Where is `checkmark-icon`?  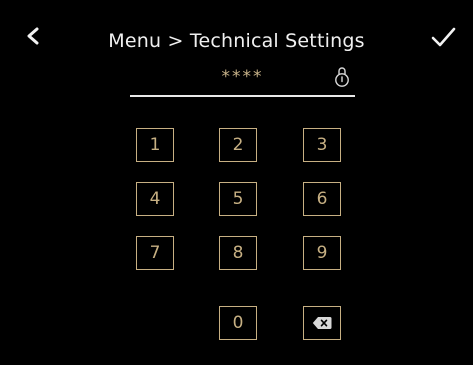 checkmark-icon is located at coordinates (443, 37).